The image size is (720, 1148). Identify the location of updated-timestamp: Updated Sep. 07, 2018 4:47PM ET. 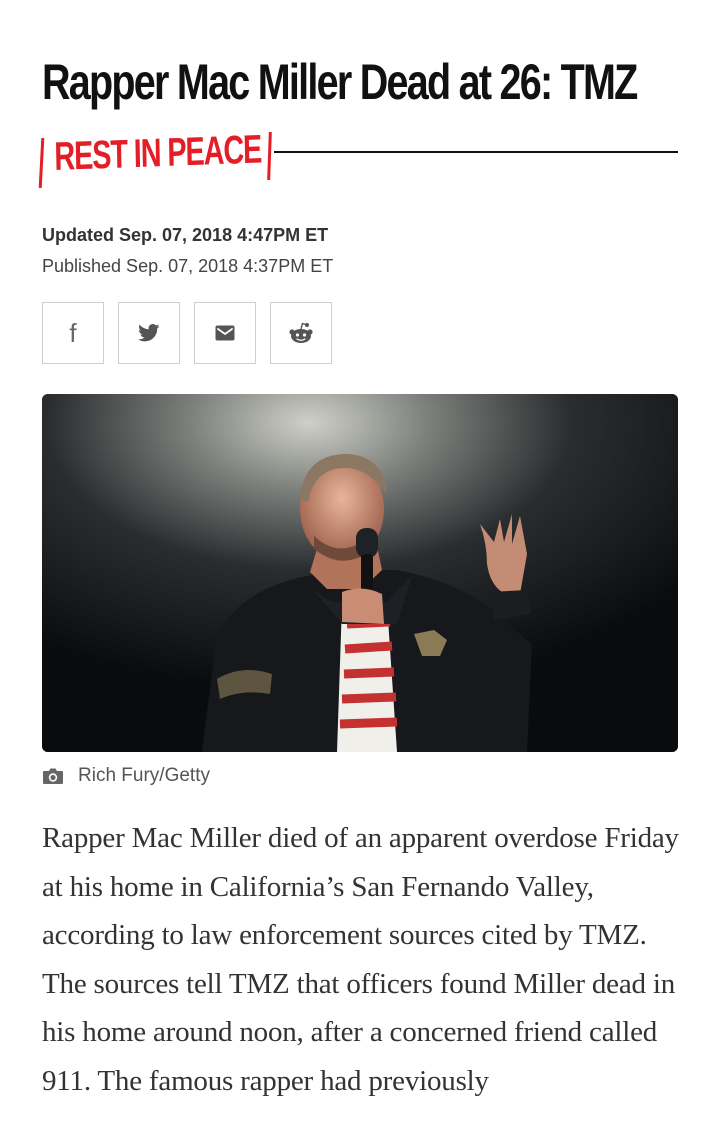
(185, 235).